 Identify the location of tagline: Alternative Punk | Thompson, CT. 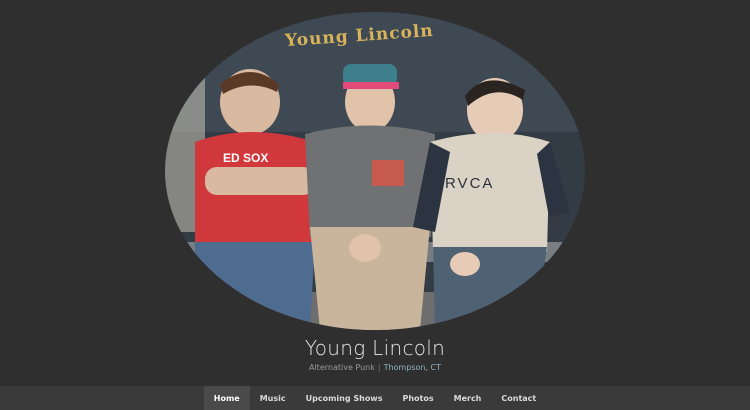
(375, 367).